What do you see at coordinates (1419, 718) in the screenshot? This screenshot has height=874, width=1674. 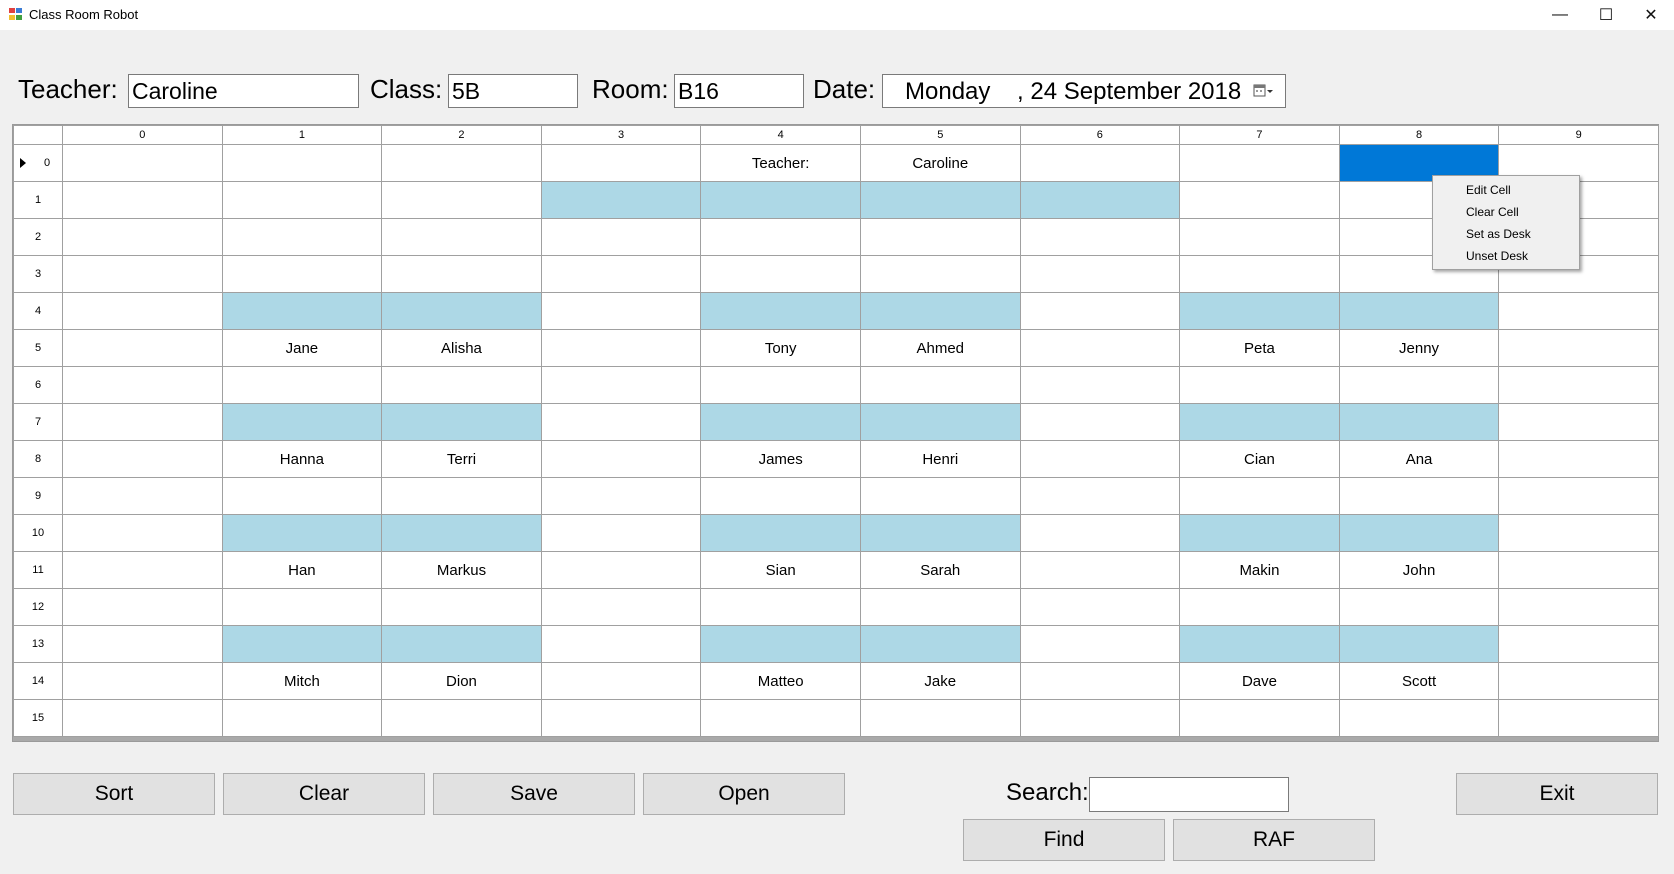 I see `grid-cell-r15-c8` at bounding box center [1419, 718].